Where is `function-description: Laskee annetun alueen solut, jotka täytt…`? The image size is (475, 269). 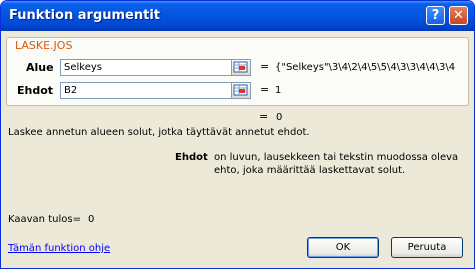
function-description: Laskee annetun alueen solut, jotka täytt… is located at coordinates (159, 132).